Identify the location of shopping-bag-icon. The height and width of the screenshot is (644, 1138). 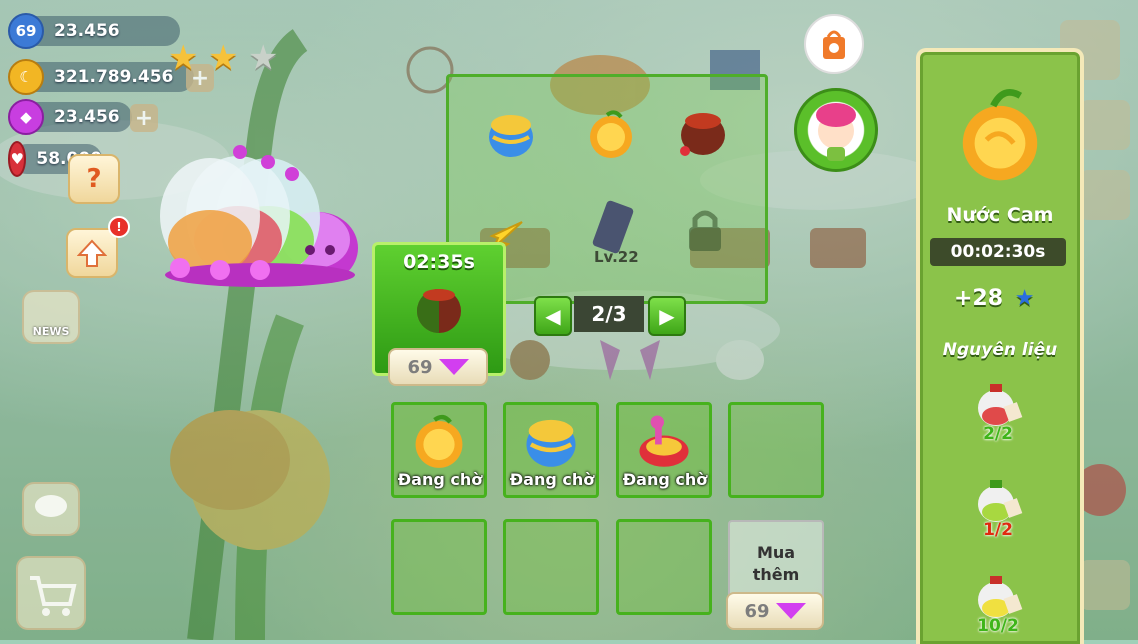
(834, 44).